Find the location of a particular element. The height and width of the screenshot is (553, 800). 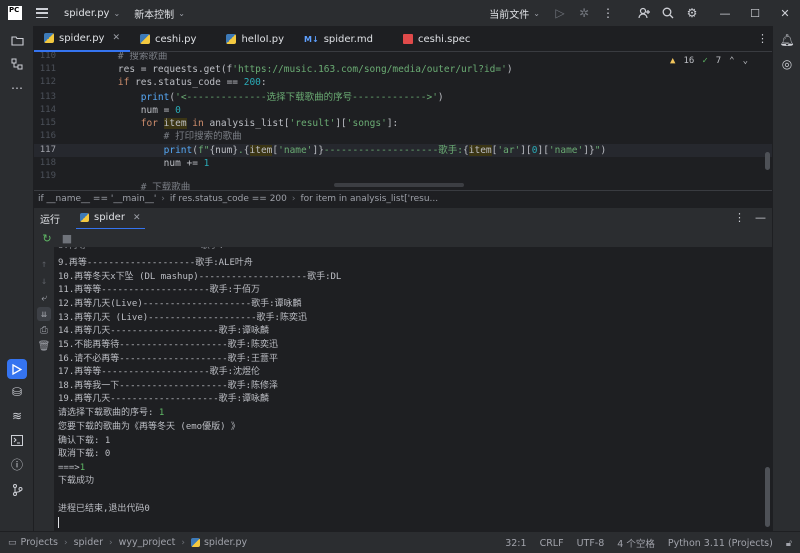

arrow-up-icon: ↑ is located at coordinates (44, 264).